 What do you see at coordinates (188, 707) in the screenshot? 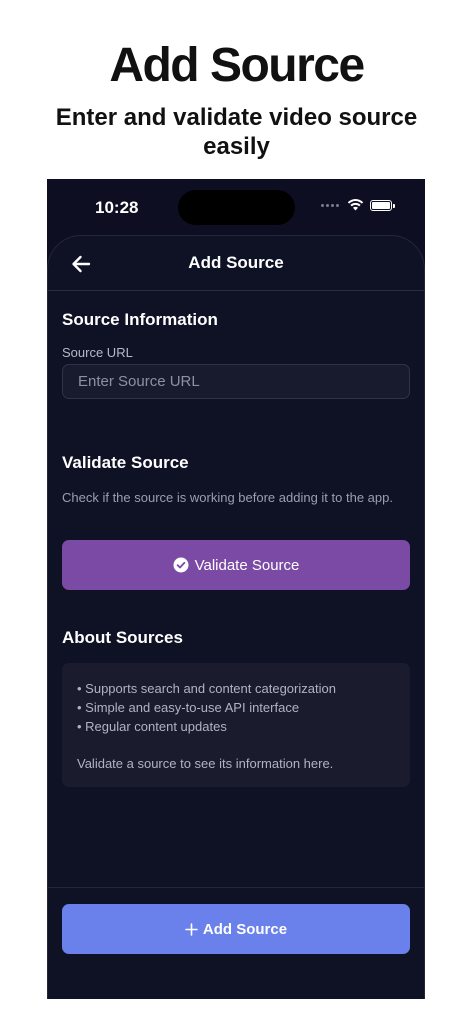
I see `about-bullet: • Simple and easy-to-use API interface` at bounding box center [188, 707].